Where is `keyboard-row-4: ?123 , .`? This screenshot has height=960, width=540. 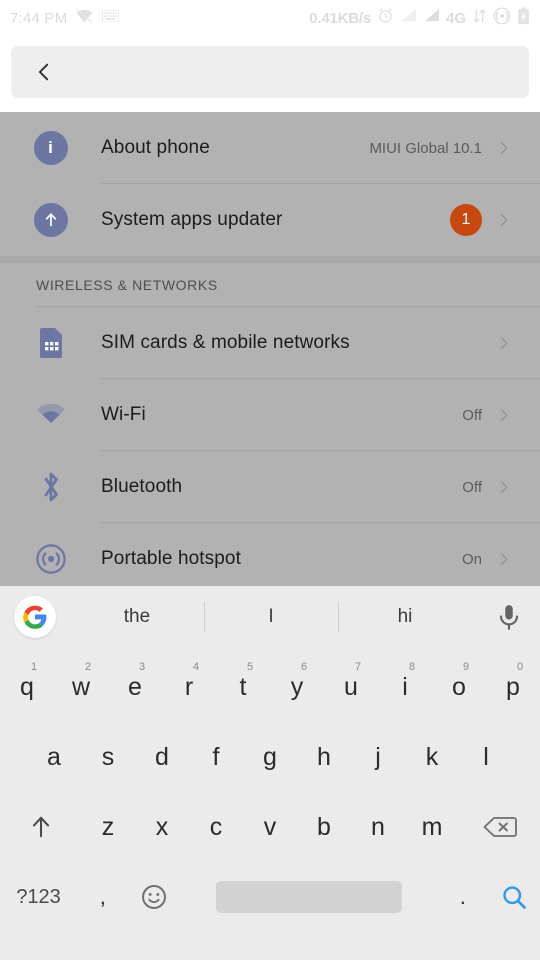
keyboard-row-4: ?123 , . is located at coordinates (270, 897).